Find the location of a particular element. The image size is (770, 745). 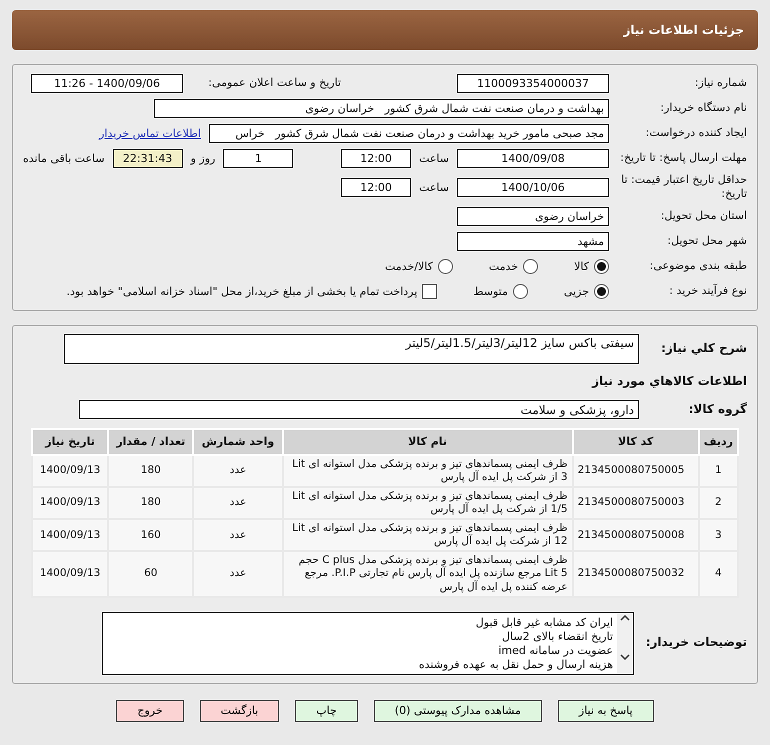

radio-label: کالا/خدمت is located at coordinates (409, 267).